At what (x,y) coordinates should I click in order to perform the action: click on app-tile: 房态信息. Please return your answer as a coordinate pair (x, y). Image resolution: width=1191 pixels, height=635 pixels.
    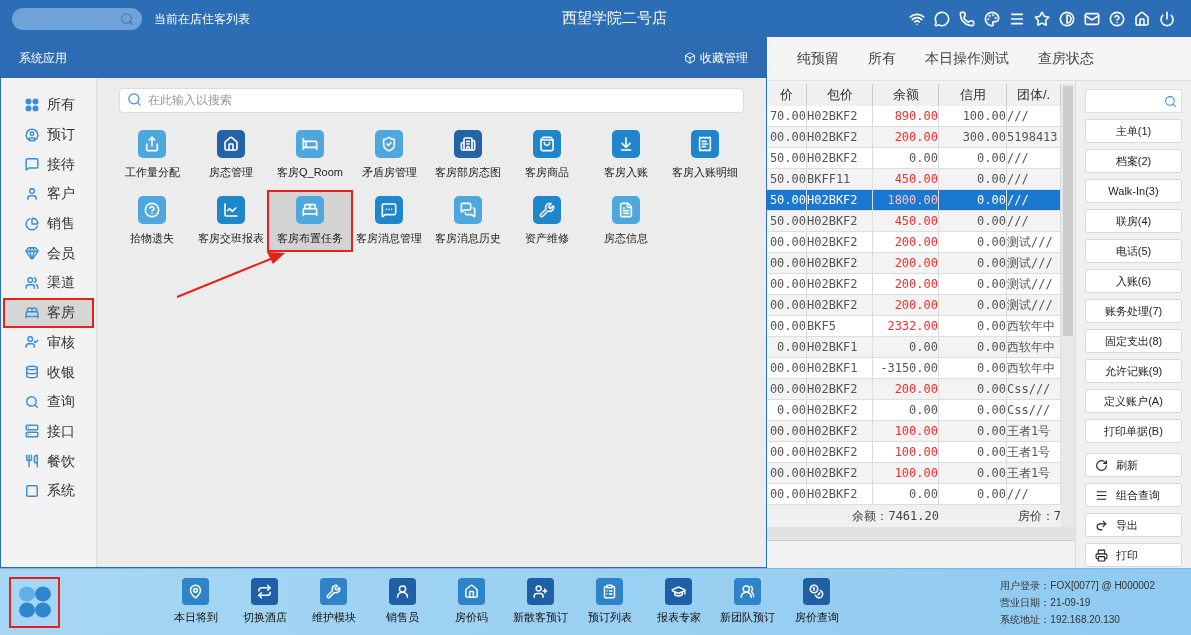
    Looking at the image, I should click on (626, 221).